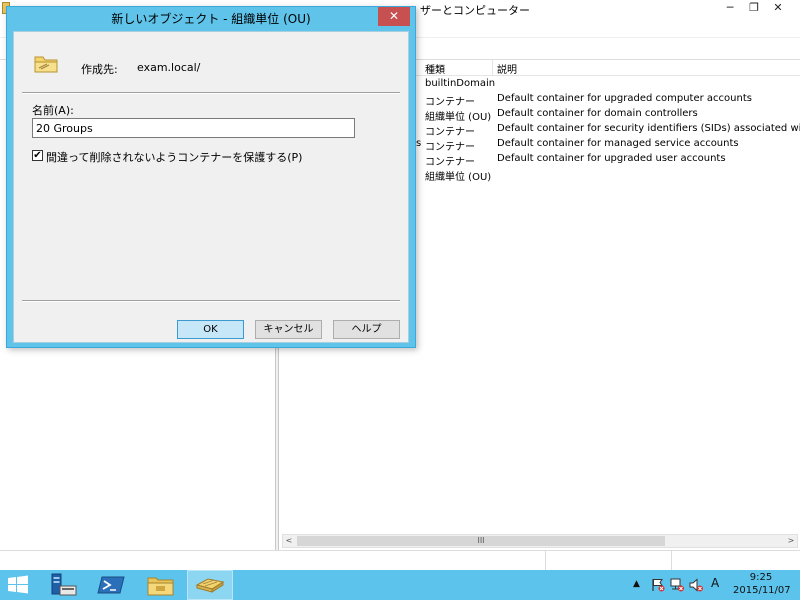 Image resolution: width=800 pixels, height=600 pixels. Describe the element at coordinates (210, 329) in the screenshot. I see `ok-button: OK` at that location.